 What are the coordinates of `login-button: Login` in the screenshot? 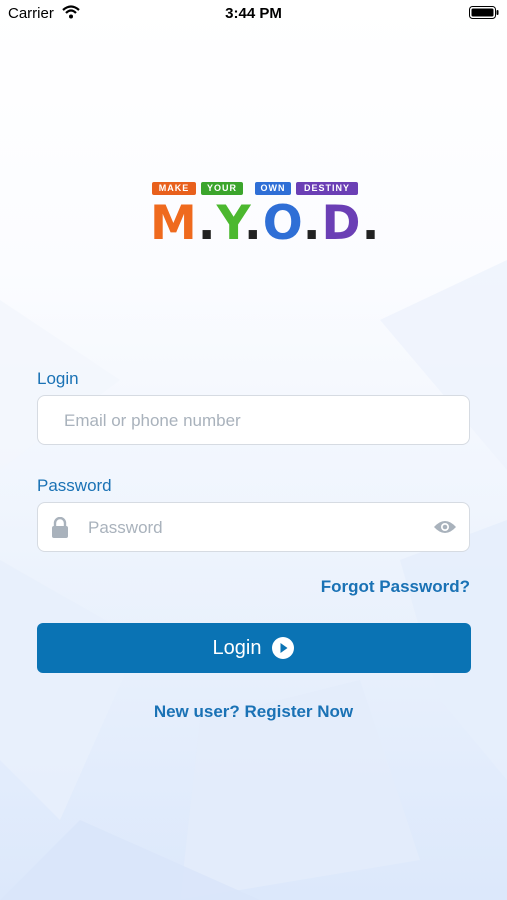 It's located at (254, 648).